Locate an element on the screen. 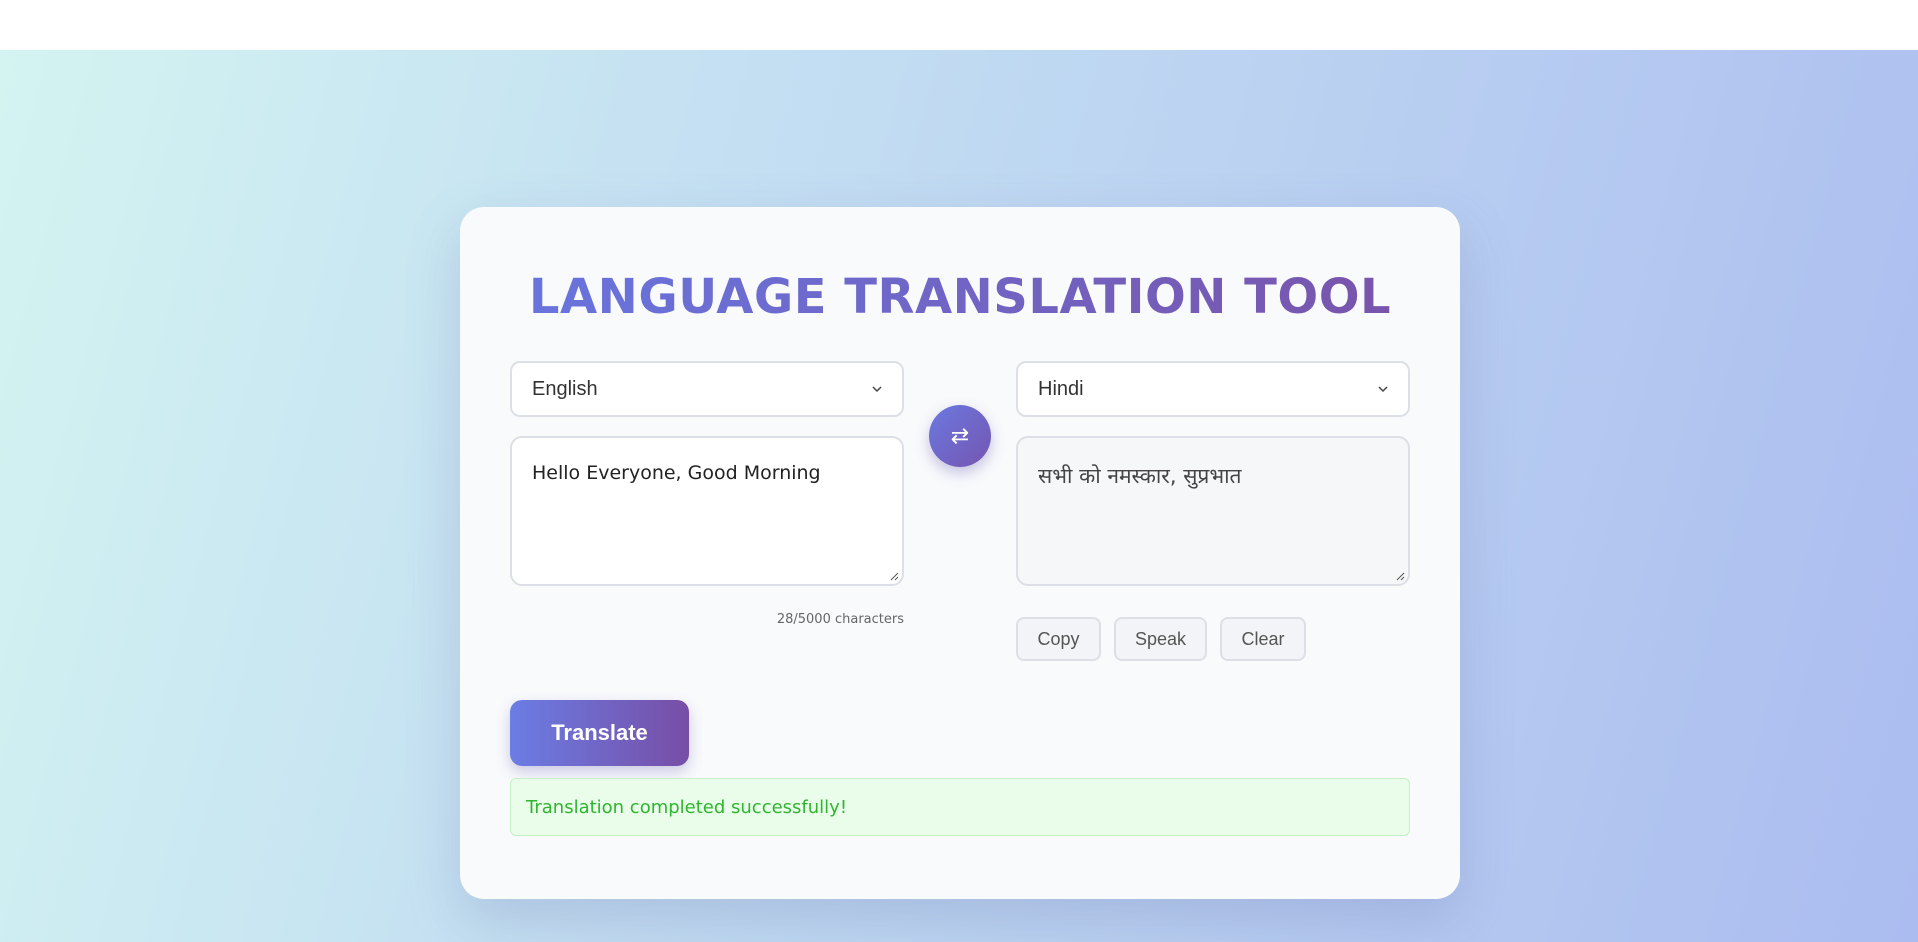 This screenshot has height=942, width=1918. page-title: LANGUAGE TRANSLATION TOOL is located at coordinates (960, 297).